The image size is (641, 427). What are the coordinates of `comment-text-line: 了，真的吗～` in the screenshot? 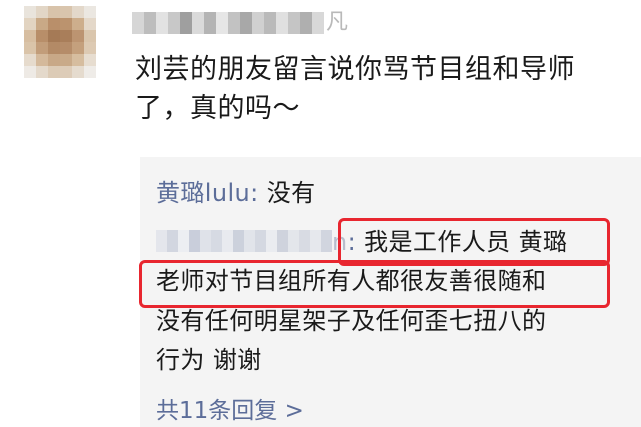 It's located at (217, 108).